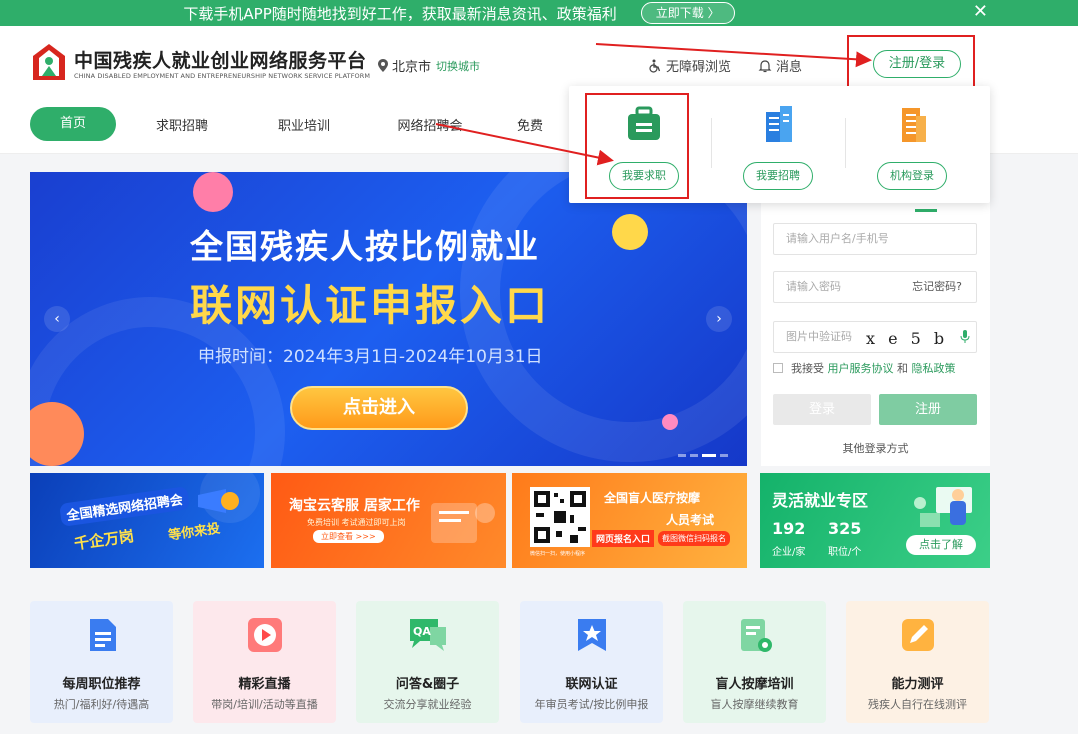 Image resolution: width=1078 pixels, height=734 pixels. What do you see at coordinates (875, 448) in the screenshot?
I see `other-login-methods: 其他登录方式` at bounding box center [875, 448].